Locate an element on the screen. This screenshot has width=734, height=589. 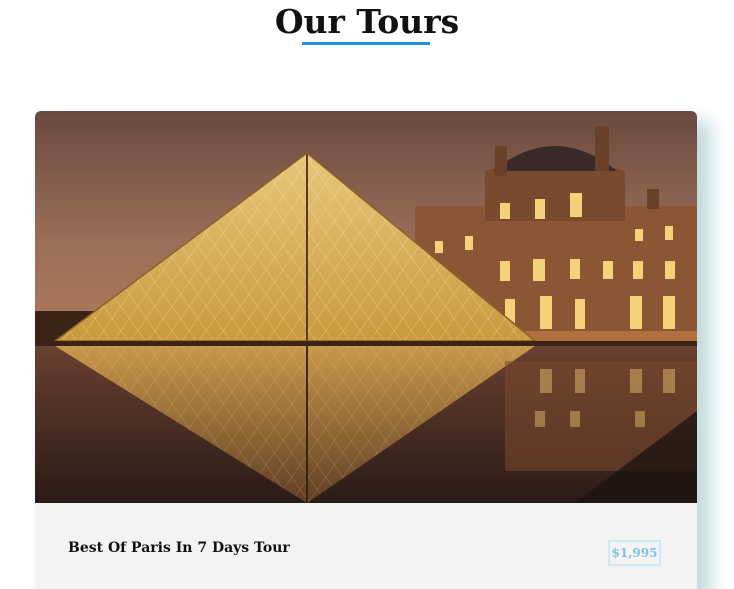
tour-name: Best Of Paris In 7 Days Tour is located at coordinates (179, 548).